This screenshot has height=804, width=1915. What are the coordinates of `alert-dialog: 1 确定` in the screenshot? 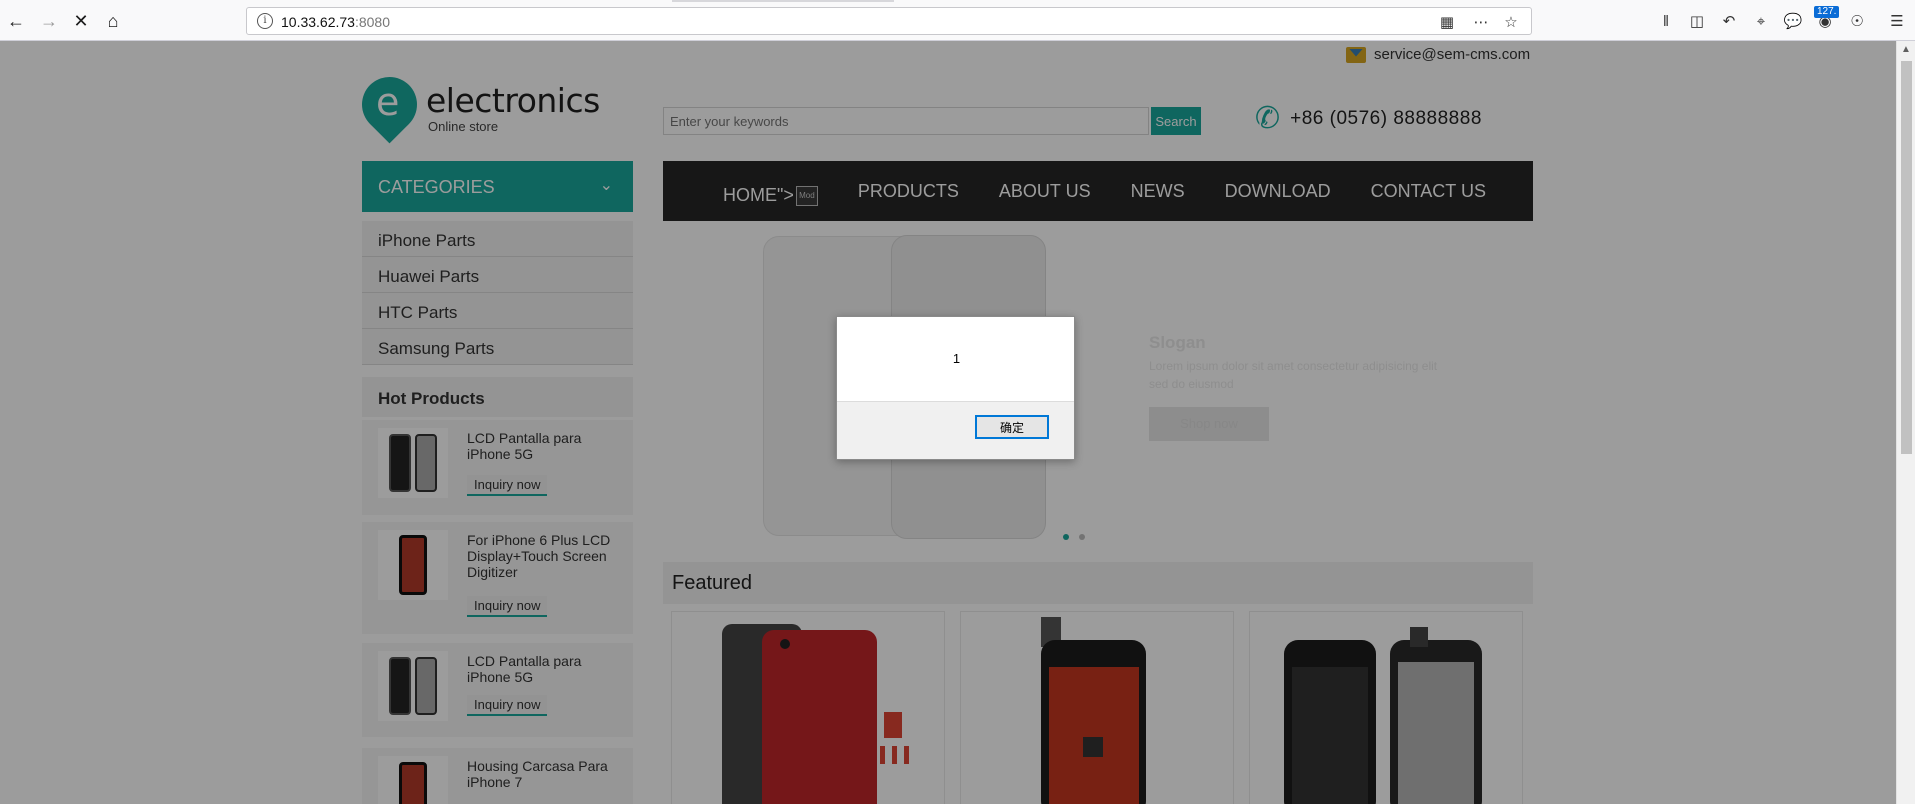 It's located at (955, 388).